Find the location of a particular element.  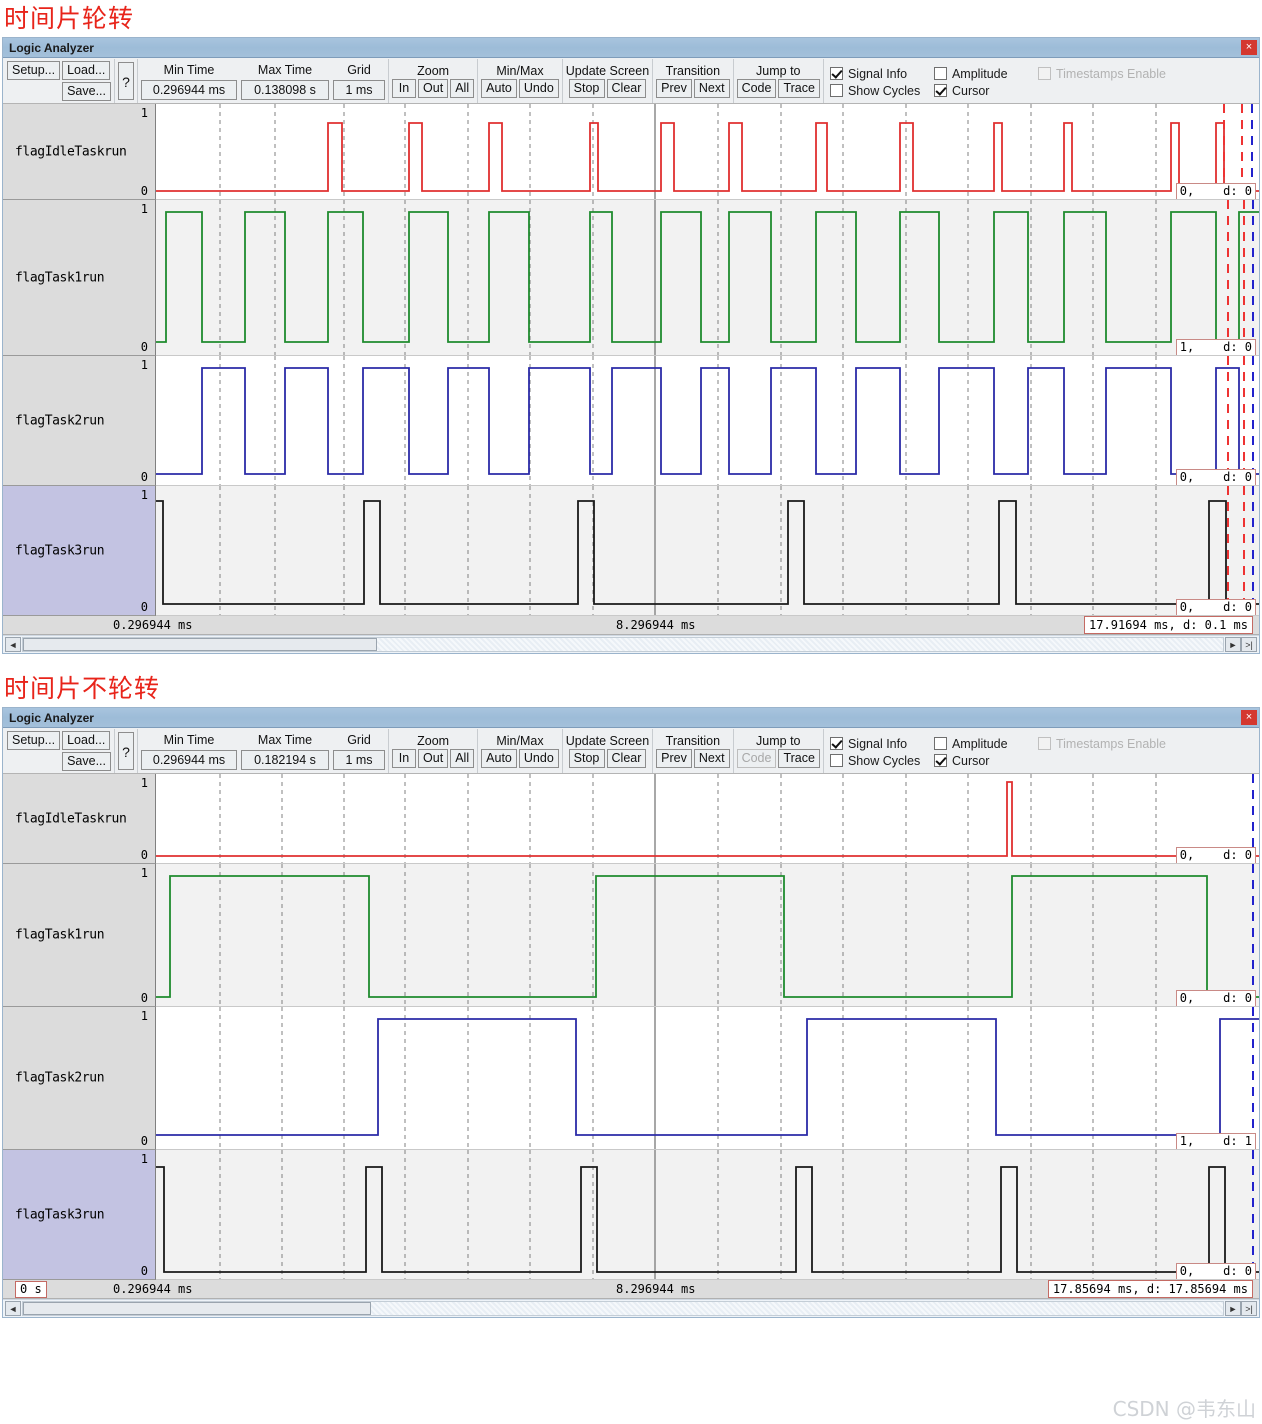

signal-label-flagtask3run-2: flagTask3run 1 0 is located at coordinates (79, 1215).